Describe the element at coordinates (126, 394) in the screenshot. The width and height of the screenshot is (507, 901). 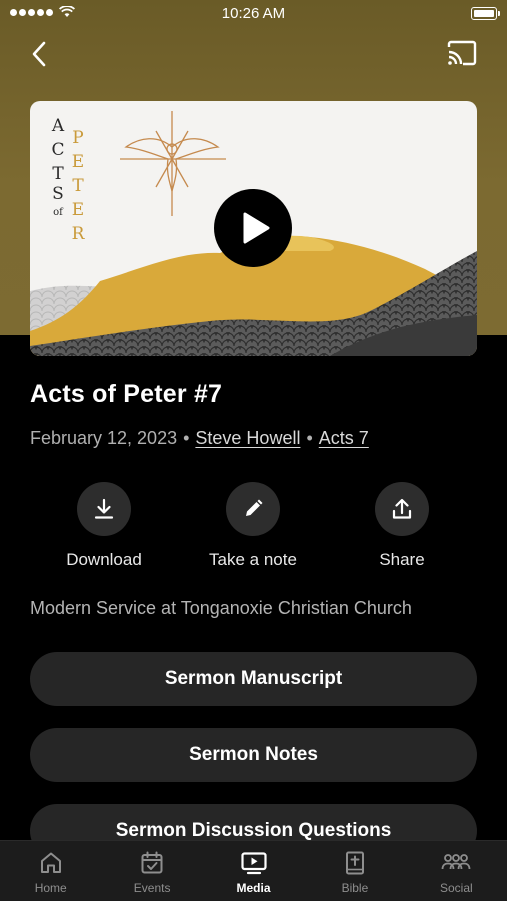
I see `sermon-title: Acts of Peter #7` at that location.